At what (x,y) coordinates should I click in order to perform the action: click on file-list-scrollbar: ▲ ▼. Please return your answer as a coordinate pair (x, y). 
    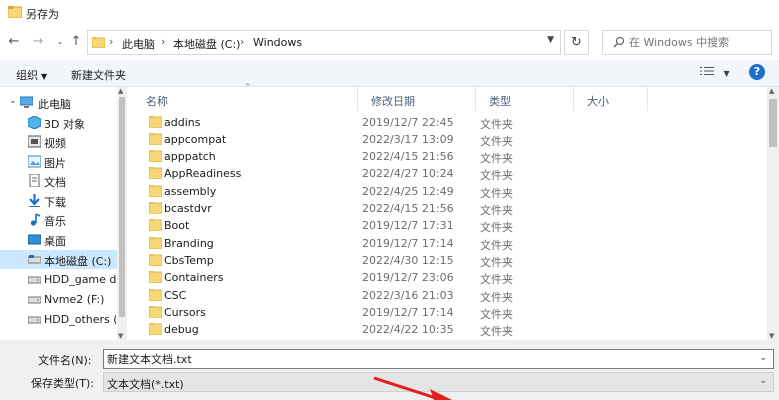
    Looking at the image, I should click on (773, 213).